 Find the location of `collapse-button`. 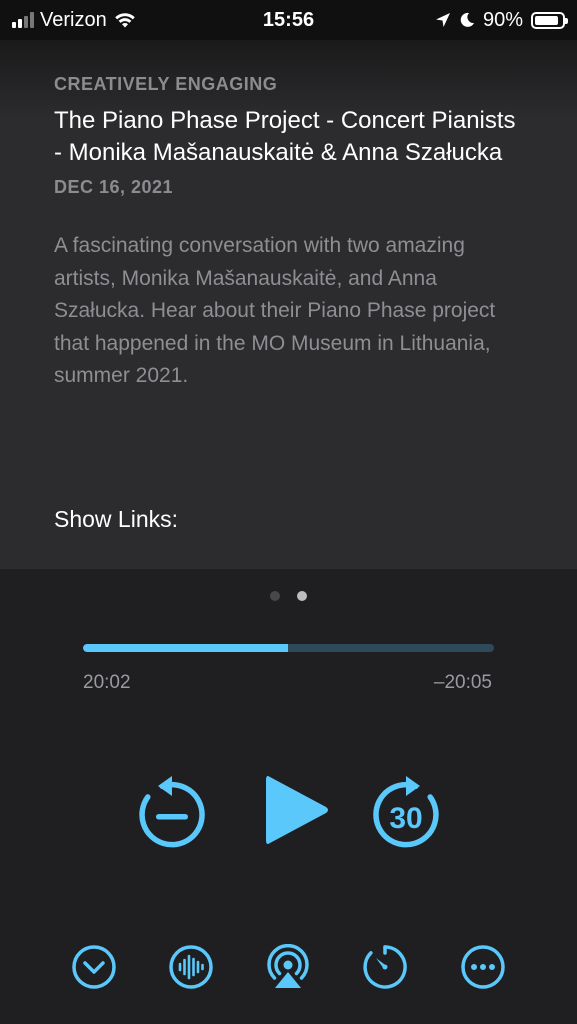

collapse-button is located at coordinates (94, 967).